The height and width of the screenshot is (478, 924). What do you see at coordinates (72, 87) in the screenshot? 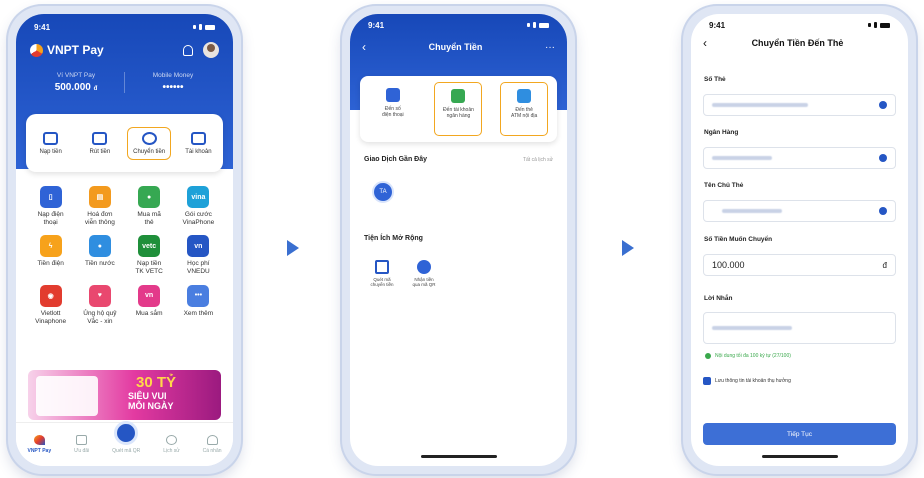
I see `wallet-balance: 500.000` at bounding box center [72, 87].